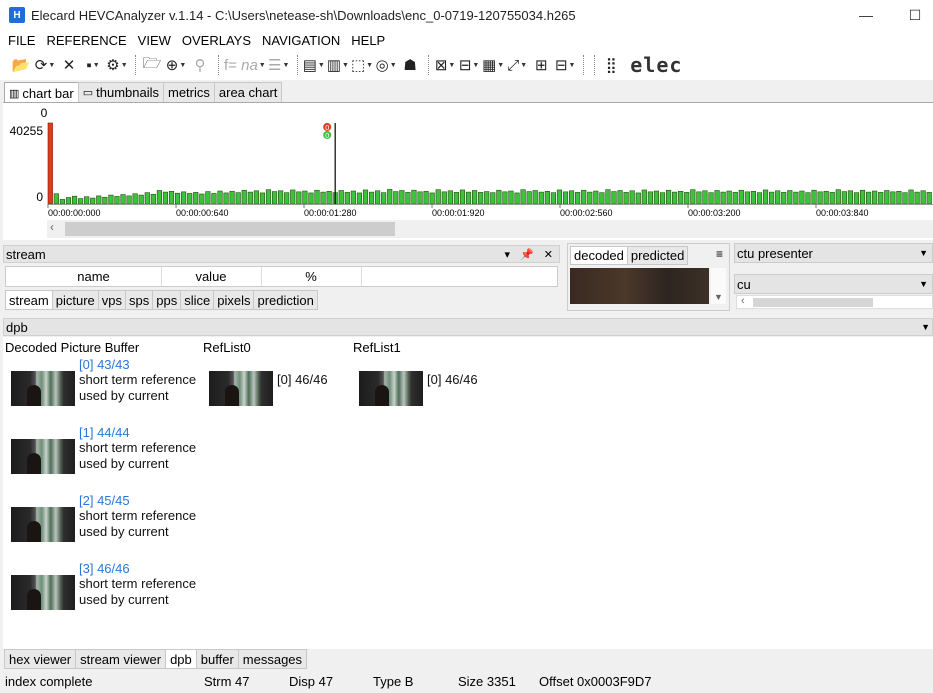 Image resolution: width=933 pixels, height=693 pixels. Describe the element at coordinates (490, 229) in the screenshot. I see `chart-horizontal-scrollbar: ‹` at that location.